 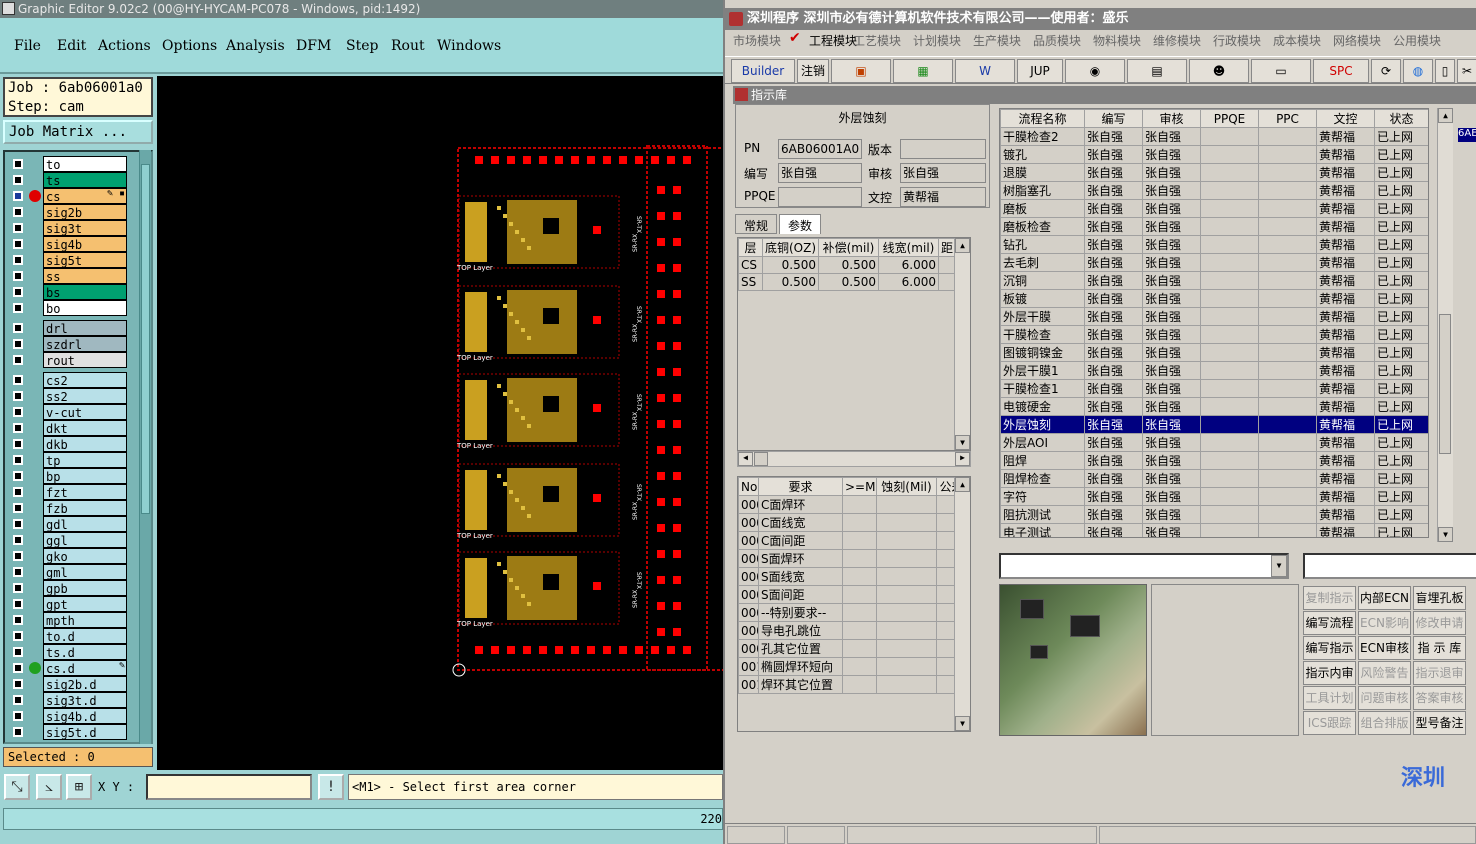 What do you see at coordinates (1095, 71) in the screenshot?
I see `view-icon: ◉` at bounding box center [1095, 71].